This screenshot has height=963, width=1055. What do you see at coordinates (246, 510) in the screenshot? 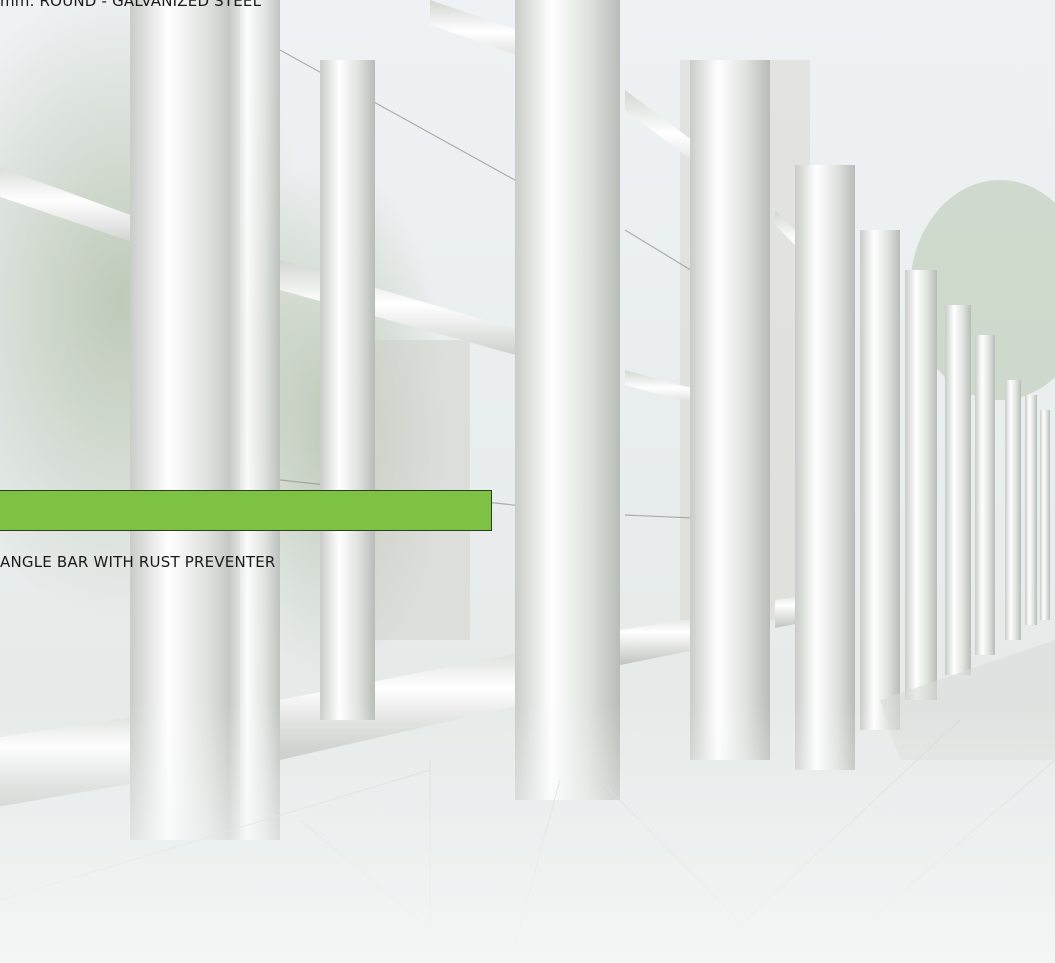
I see `green-section-bar` at bounding box center [246, 510].